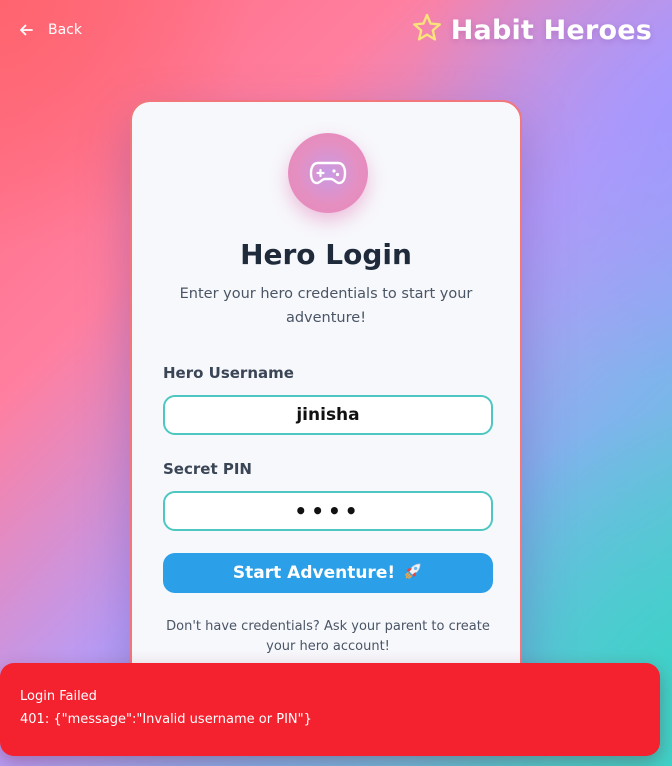 This screenshot has height=766, width=672. What do you see at coordinates (314, 573) in the screenshot?
I see `submit-label: Start Adventure!` at bounding box center [314, 573].